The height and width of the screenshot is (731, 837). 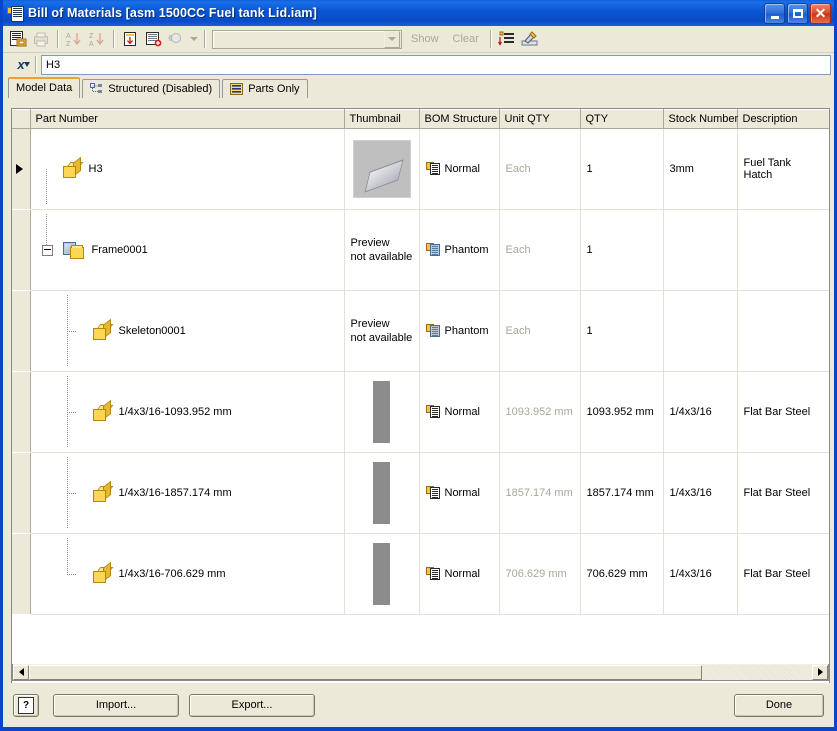 I want to click on current-row-marker, so click(x=19, y=169).